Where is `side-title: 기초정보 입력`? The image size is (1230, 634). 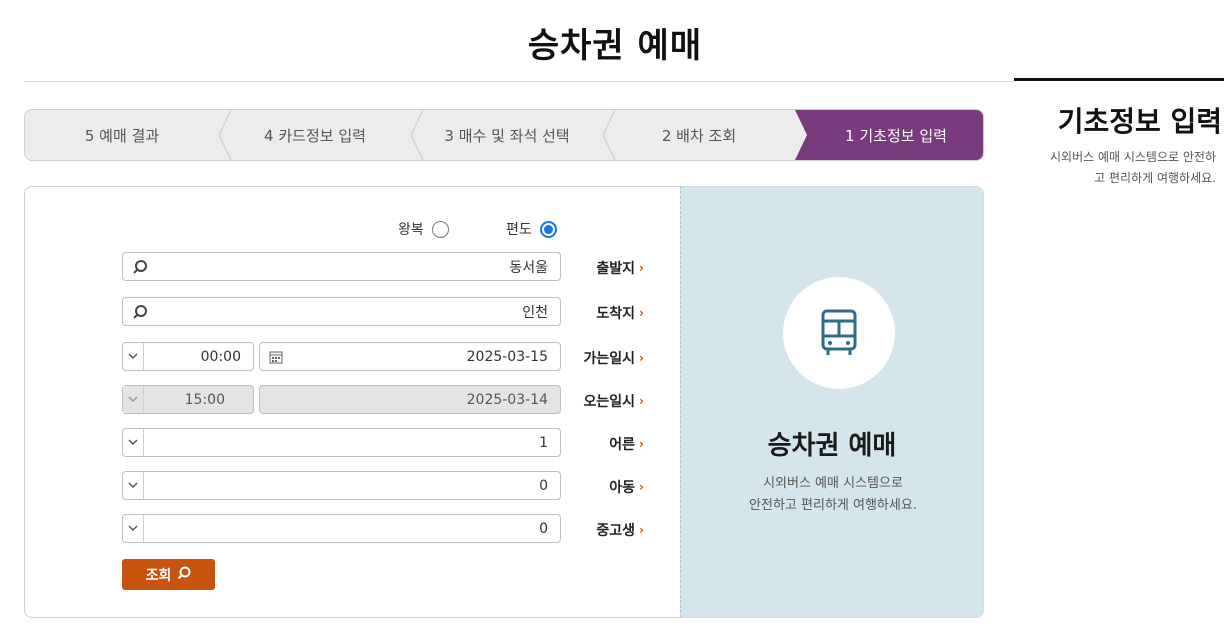
side-title: 기초정보 입력 is located at coordinates (1139, 121).